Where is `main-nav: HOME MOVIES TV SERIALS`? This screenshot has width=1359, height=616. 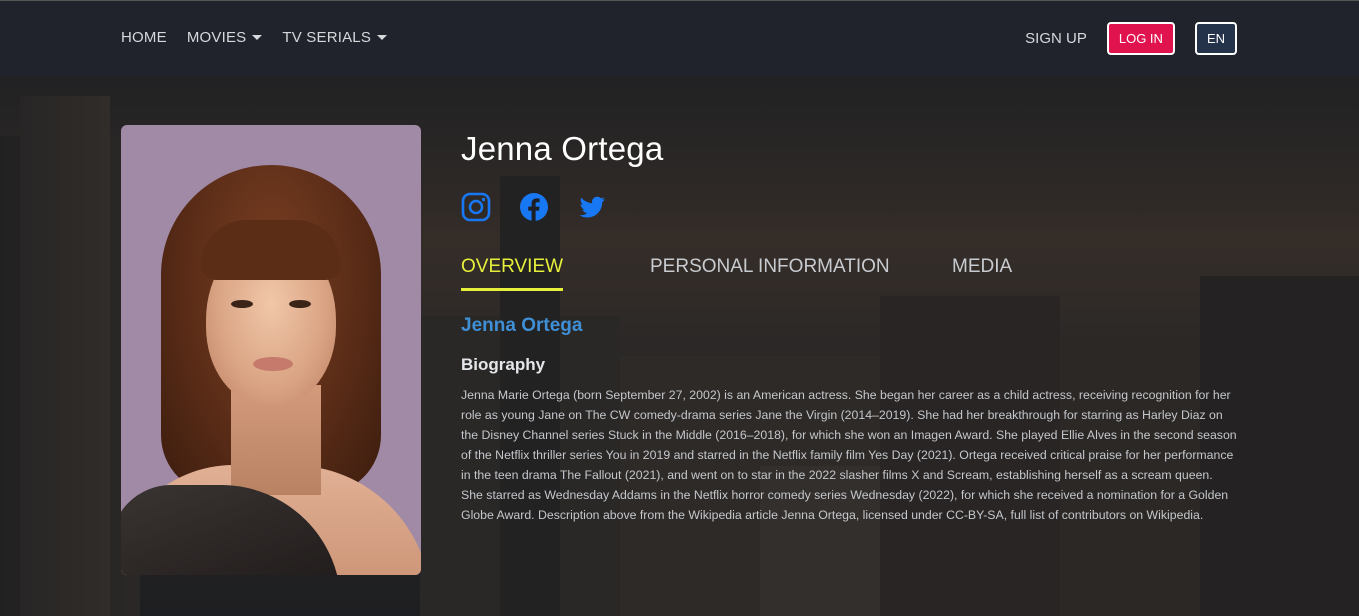 main-nav: HOME MOVIES TV SERIALS is located at coordinates (254, 37).